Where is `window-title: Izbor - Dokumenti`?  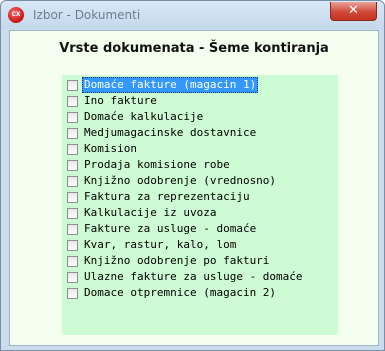 window-title: Izbor - Dokumenti is located at coordinates (87, 15).